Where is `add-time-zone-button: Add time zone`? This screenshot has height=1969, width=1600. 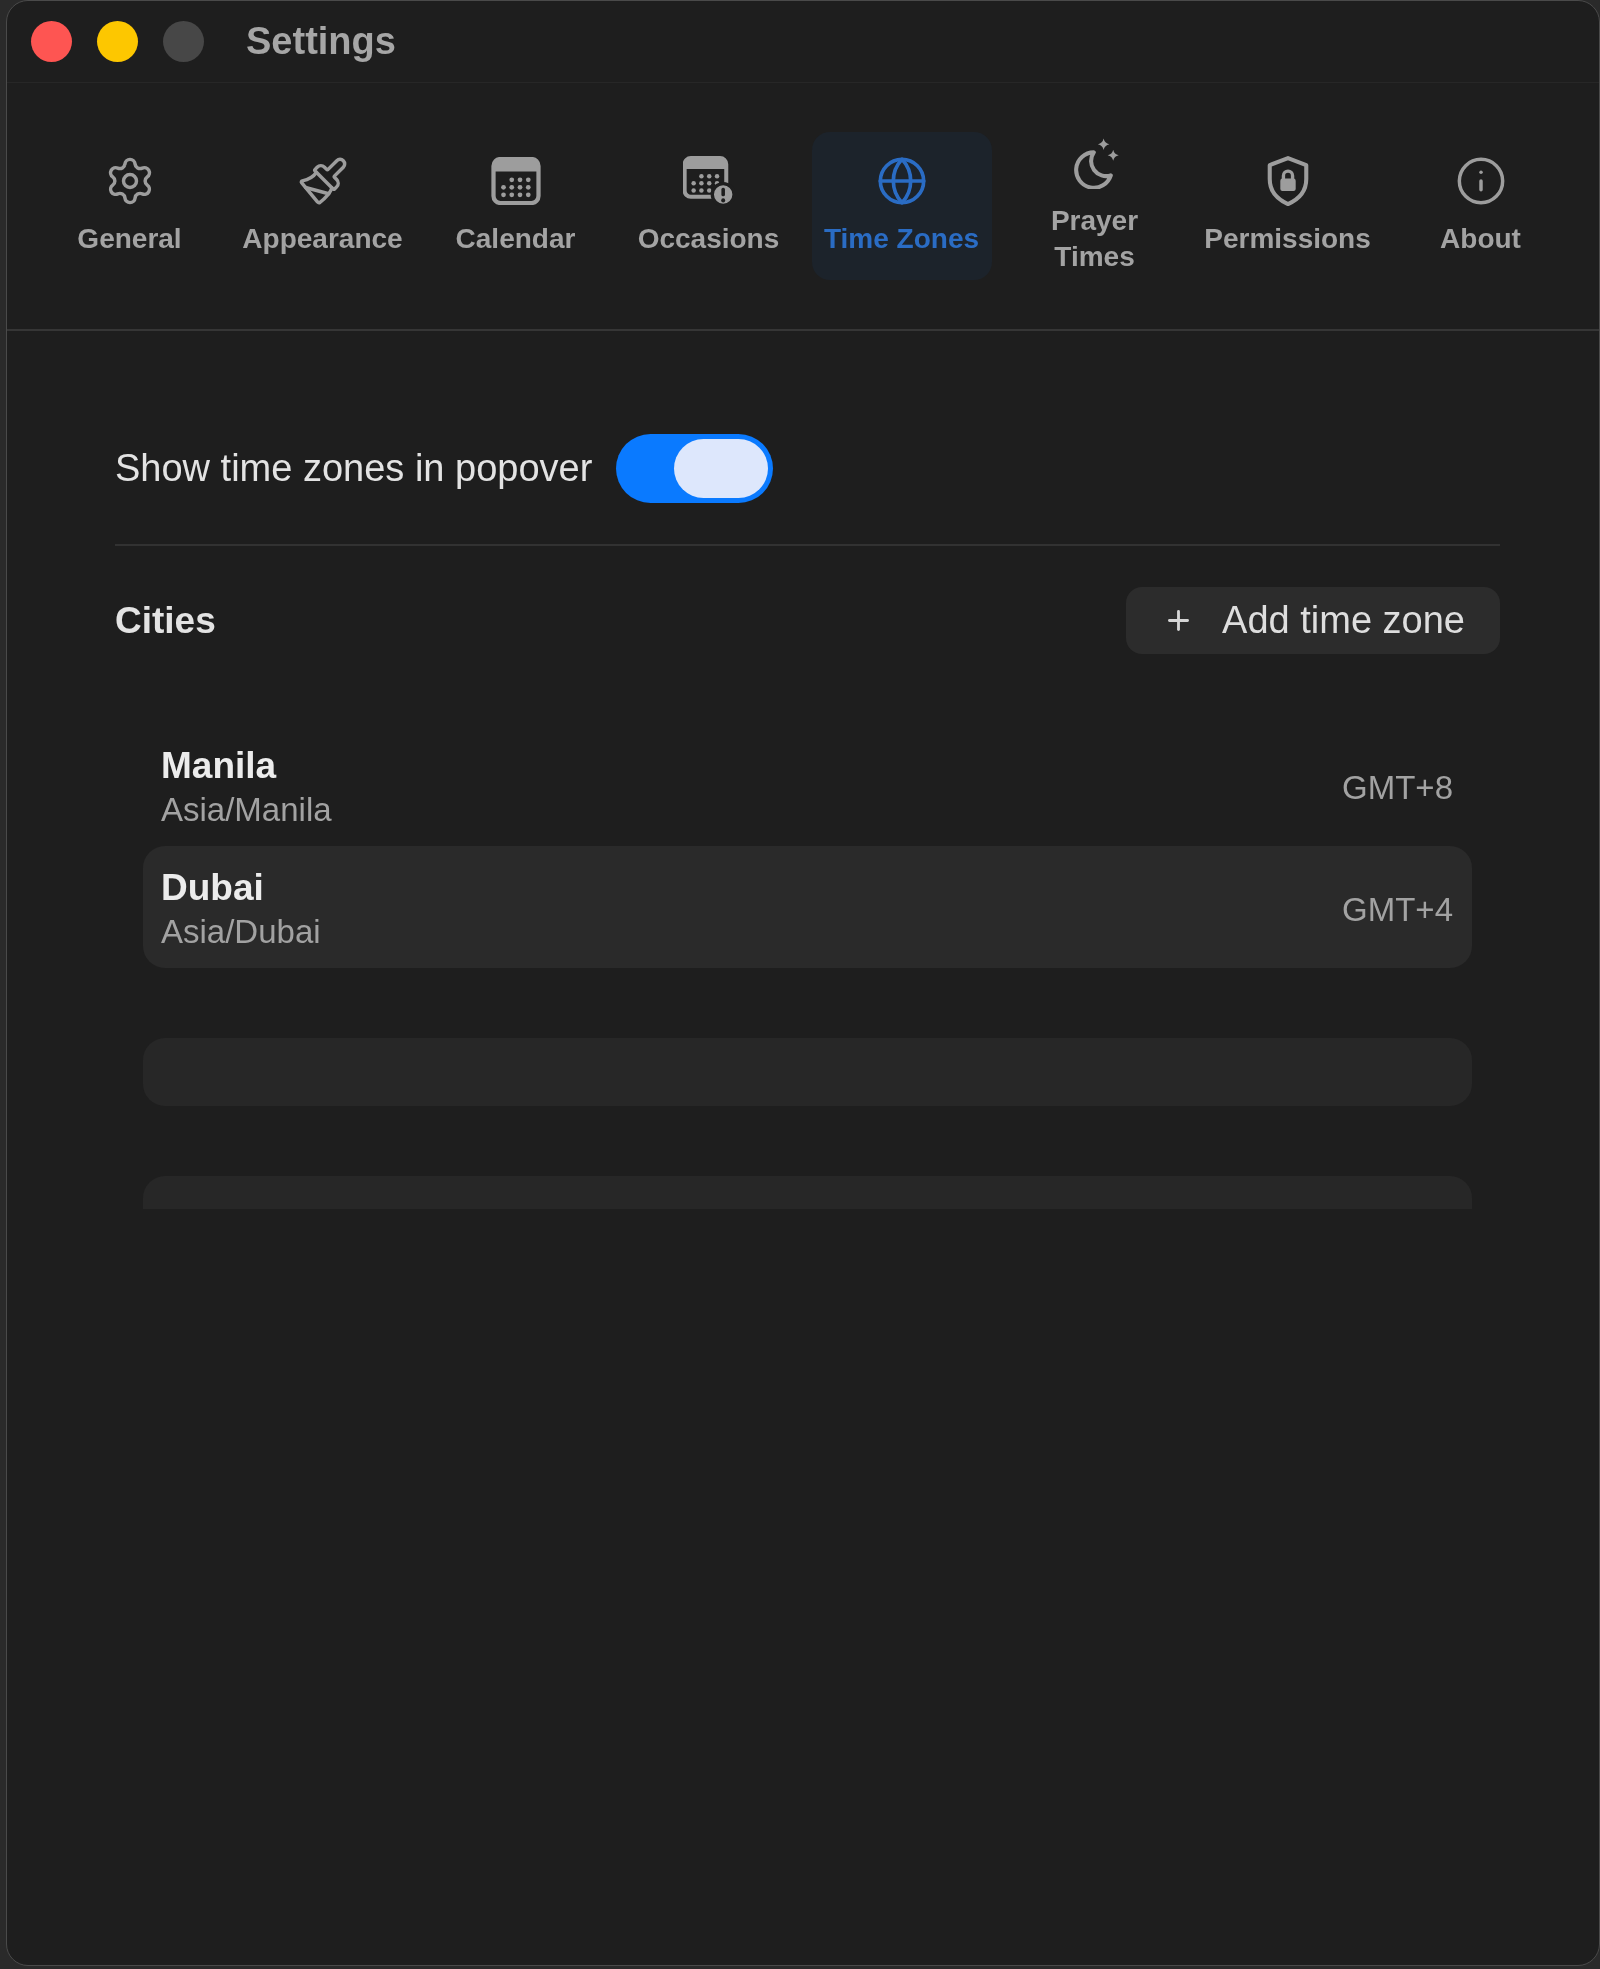
add-time-zone-button: Add time zone is located at coordinates (1313, 620).